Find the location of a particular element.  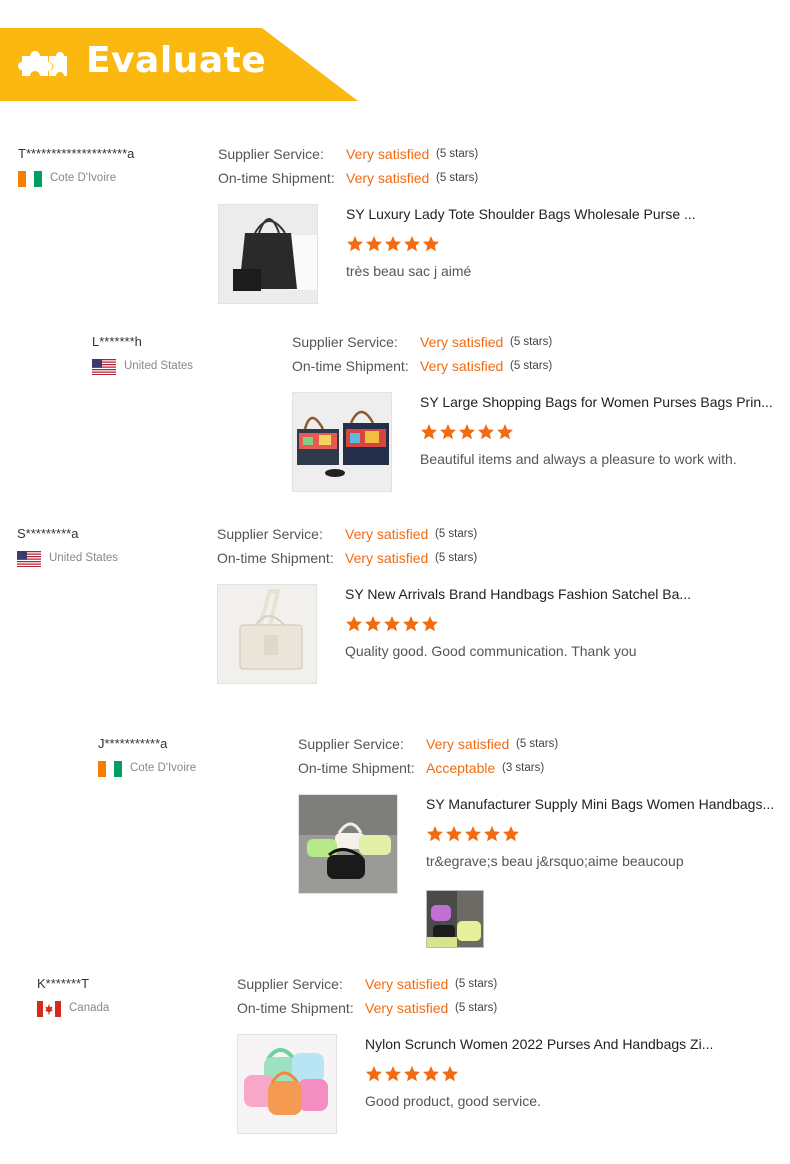

shipment-value: Acceptable is located at coordinates (461, 768).